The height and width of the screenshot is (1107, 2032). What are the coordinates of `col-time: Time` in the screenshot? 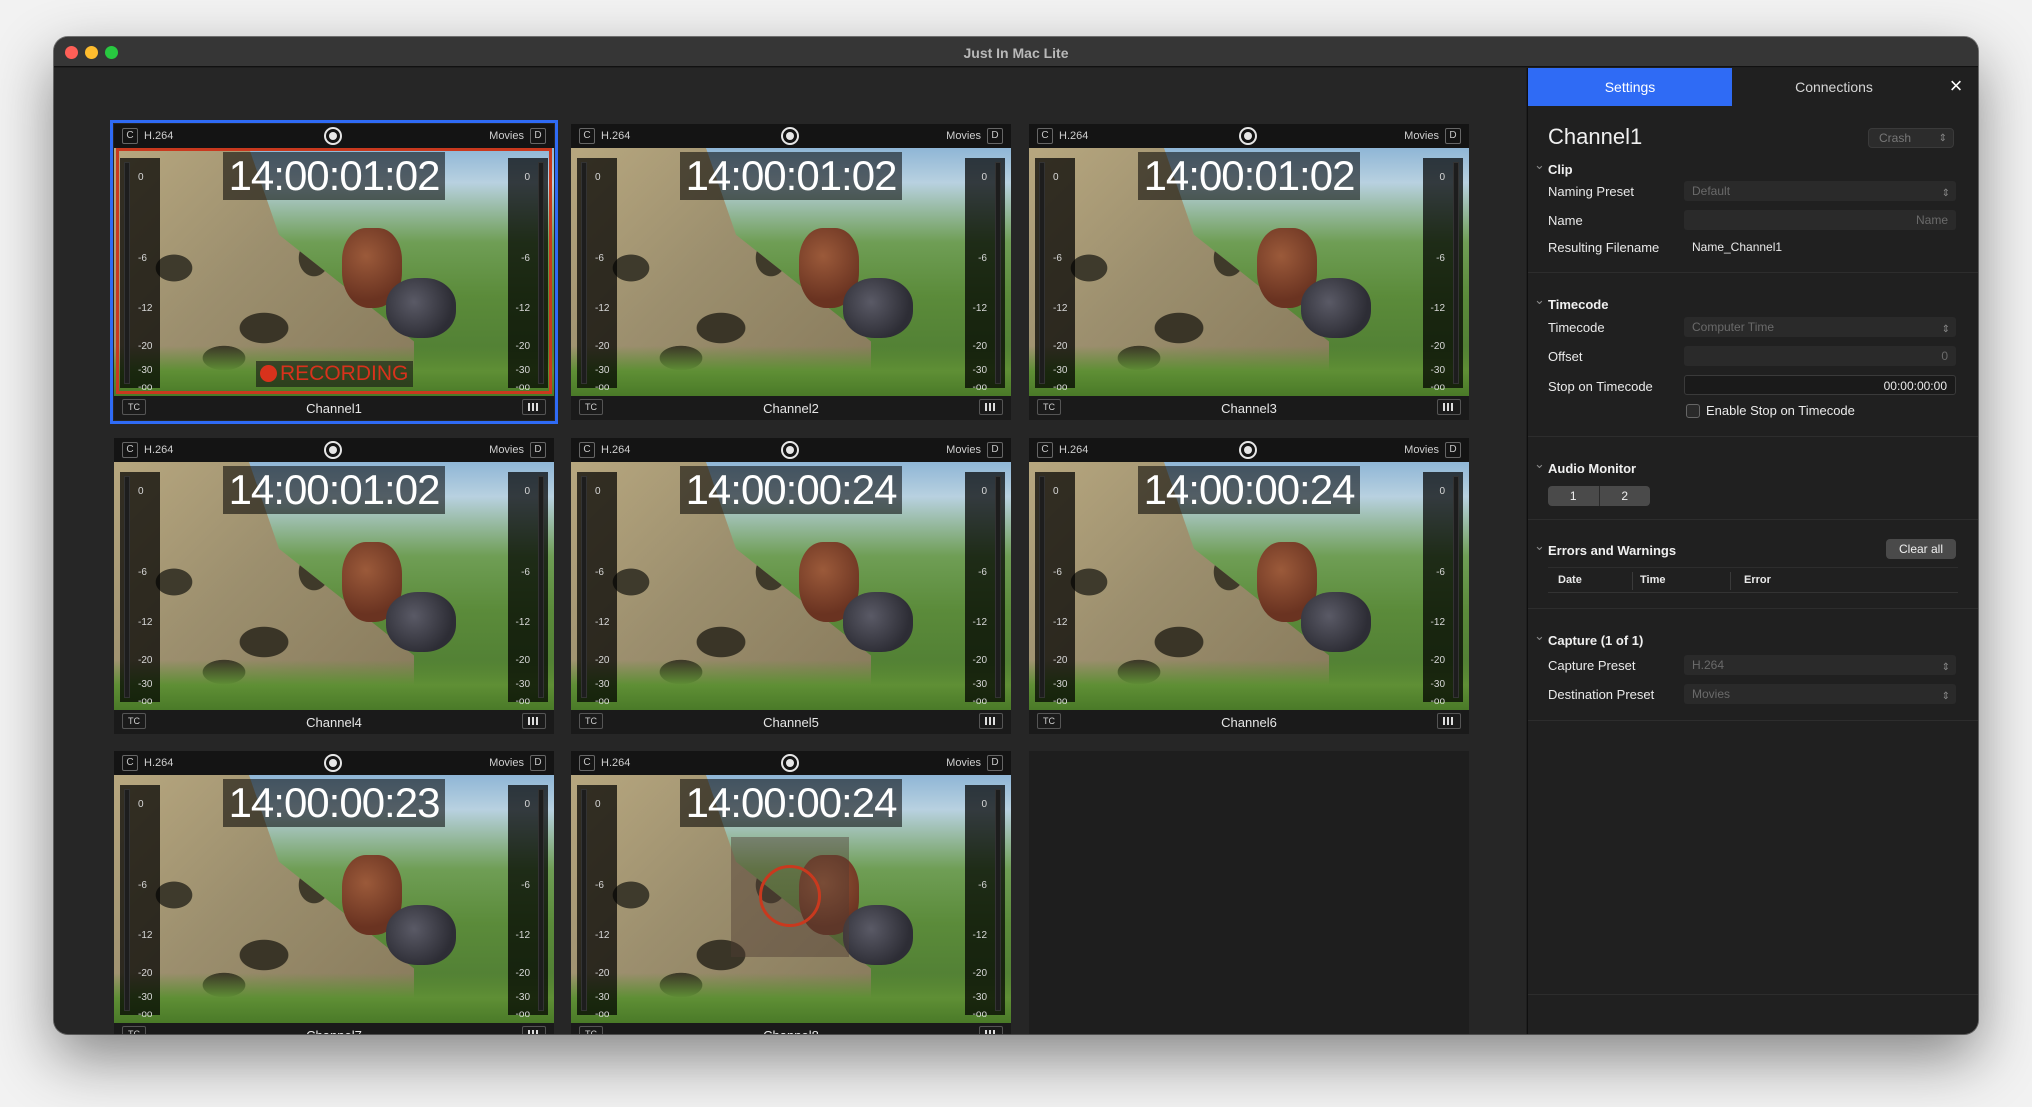 It's located at (1652, 580).